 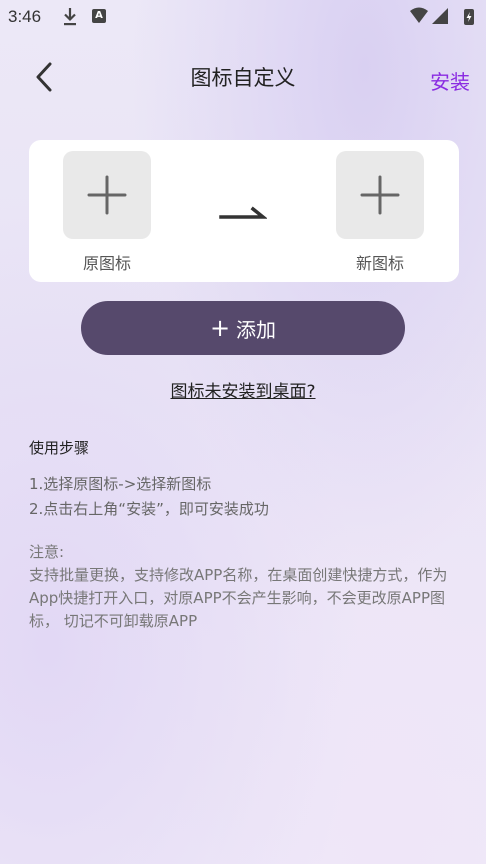 I want to click on status-icons, so click(x=442, y=16).